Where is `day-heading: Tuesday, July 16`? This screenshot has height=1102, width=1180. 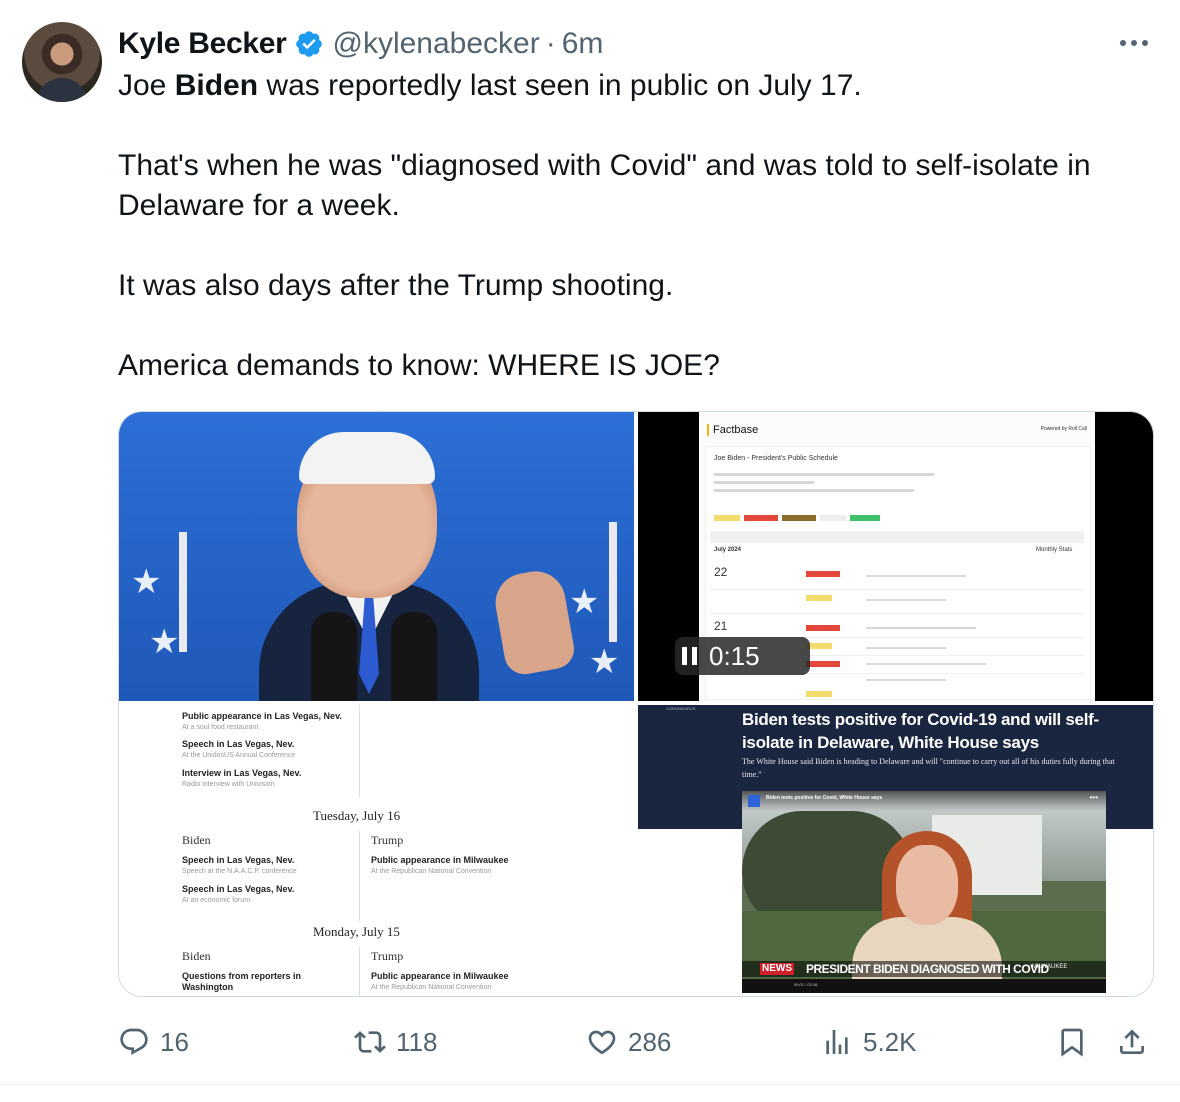
day-heading: Tuesday, July 16 is located at coordinates (357, 815).